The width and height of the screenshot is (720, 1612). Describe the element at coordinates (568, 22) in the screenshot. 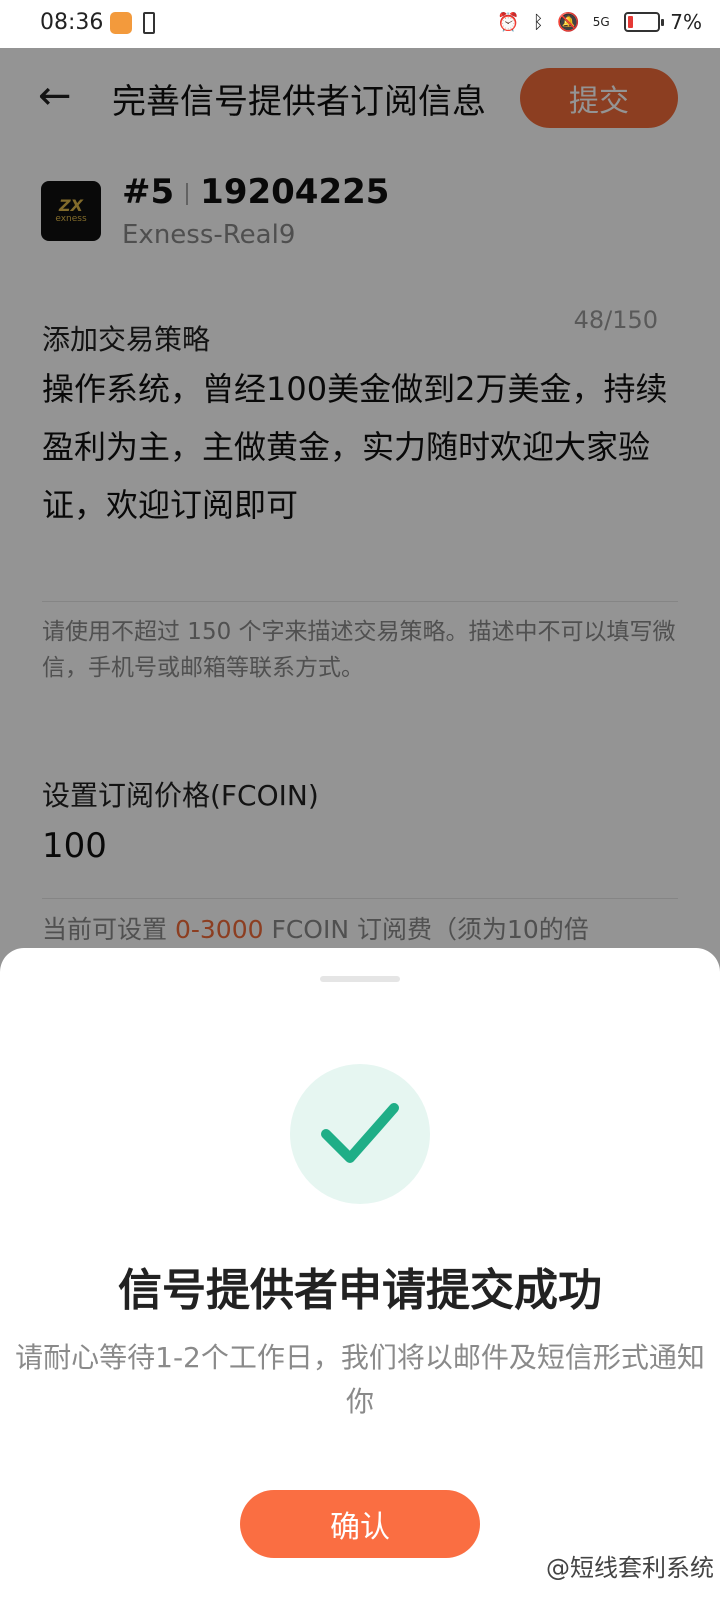

I see `mute-icon: 🔕` at that location.